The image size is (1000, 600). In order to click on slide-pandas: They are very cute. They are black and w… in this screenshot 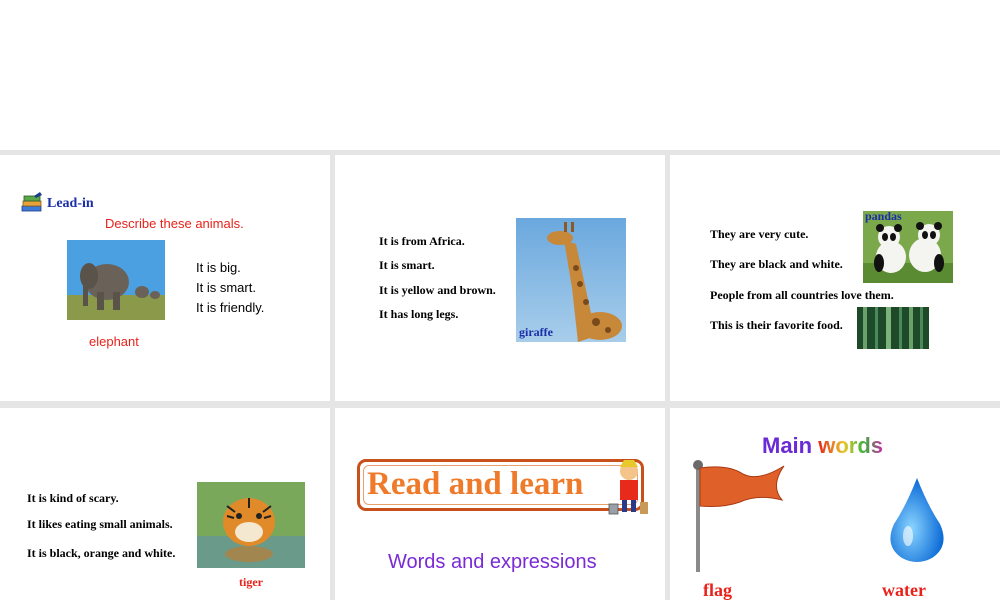, I will do `click(835, 278)`.